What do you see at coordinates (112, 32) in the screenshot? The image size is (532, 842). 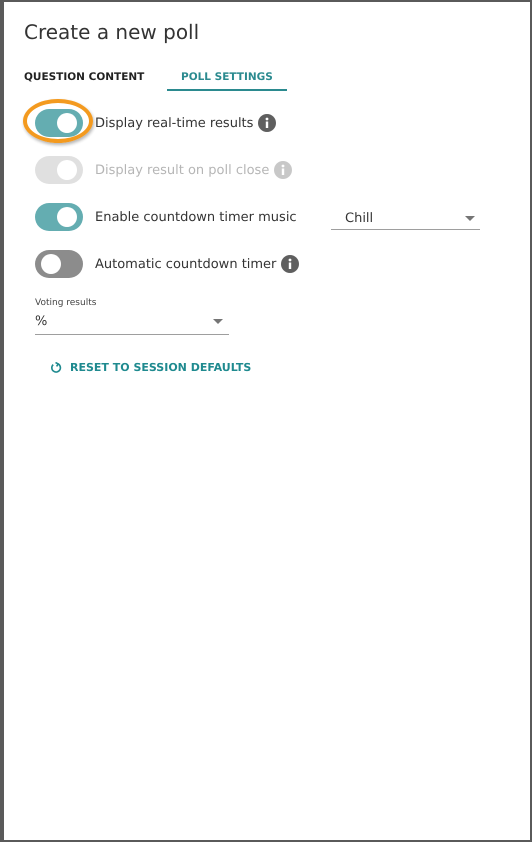 I see `page-title: Create a new poll` at bounding box center [112, 32].